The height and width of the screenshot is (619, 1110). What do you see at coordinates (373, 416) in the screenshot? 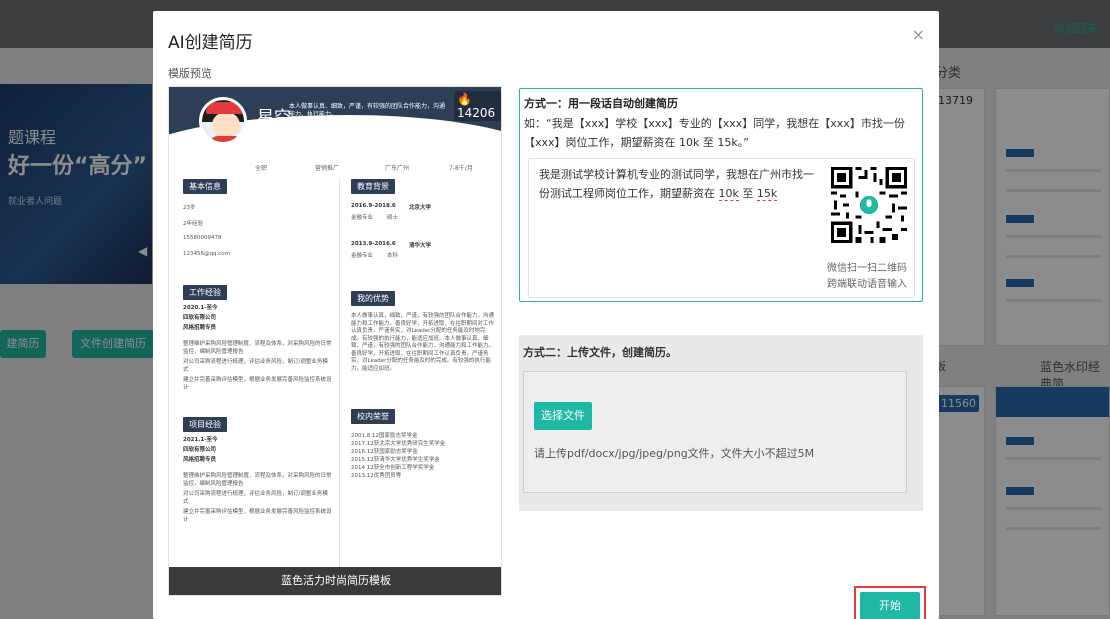
I see `section-honor: 校内荣誉` at bounding box center [373, 416].